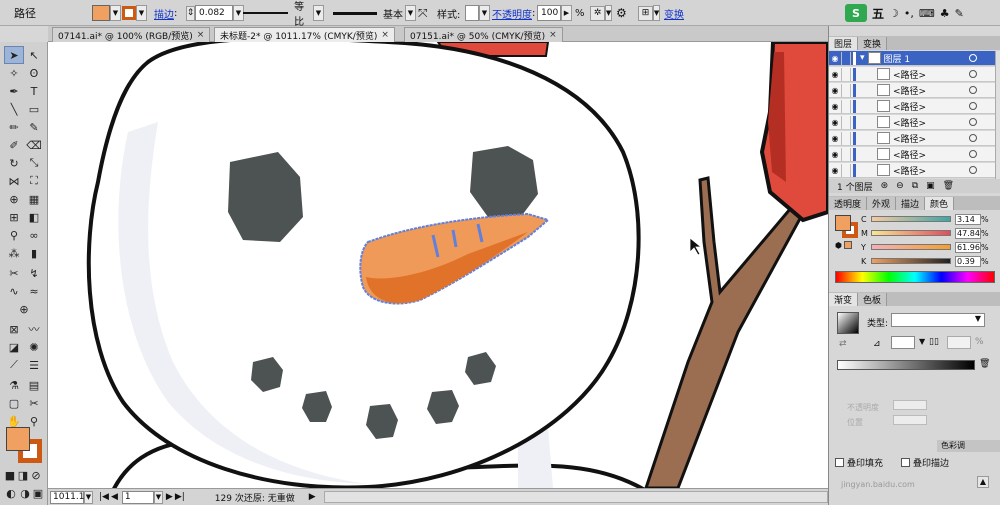  I want to click on eyedropper-tool-icon: ⚲, so click(14, 235).